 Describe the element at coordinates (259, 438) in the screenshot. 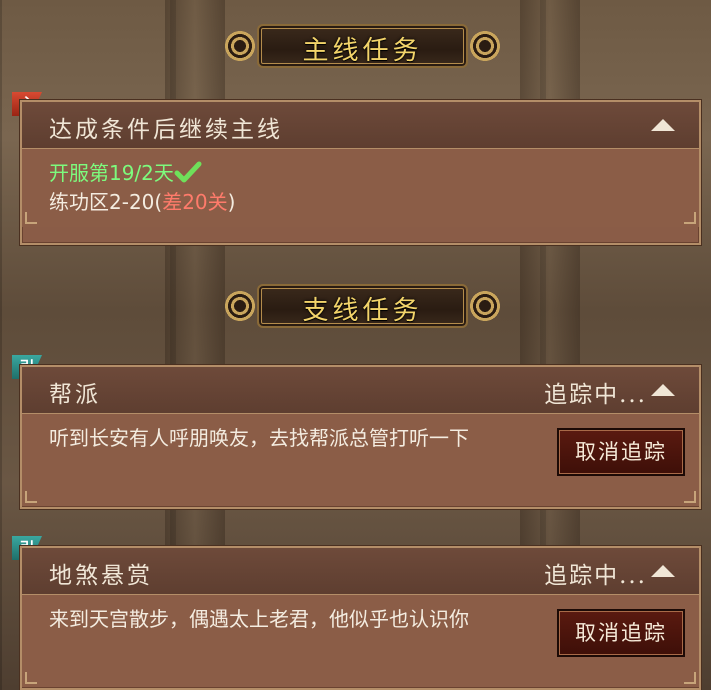

I see `side-quest-description: 听到长安有人呼朋唤友，去找帮派总管打听一下` at that location.